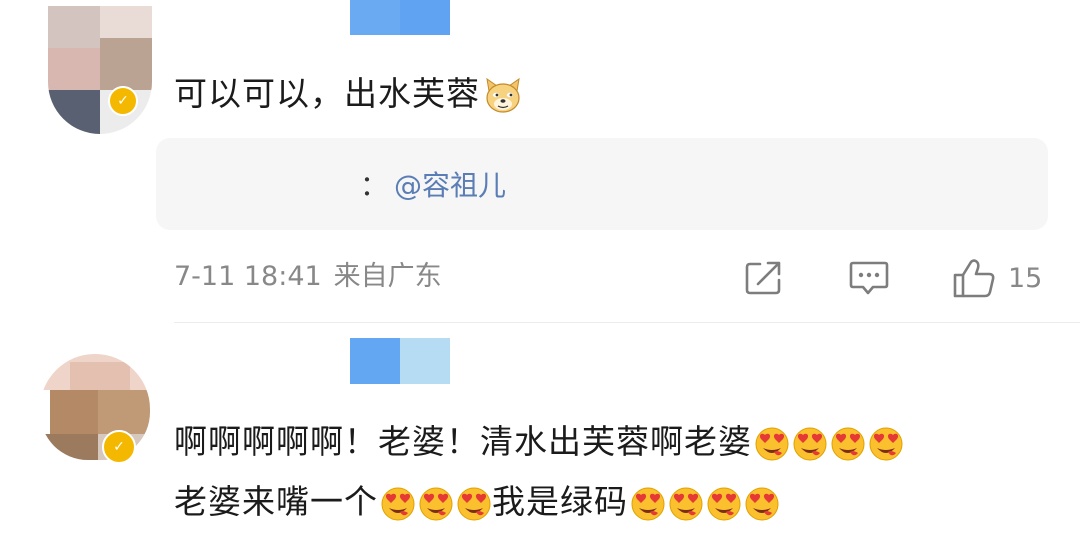 This screenshot has width=1080, height=536. Describe the element at coordinates (997, 278) in the screenshot. I see `like-button: 15` at that location.